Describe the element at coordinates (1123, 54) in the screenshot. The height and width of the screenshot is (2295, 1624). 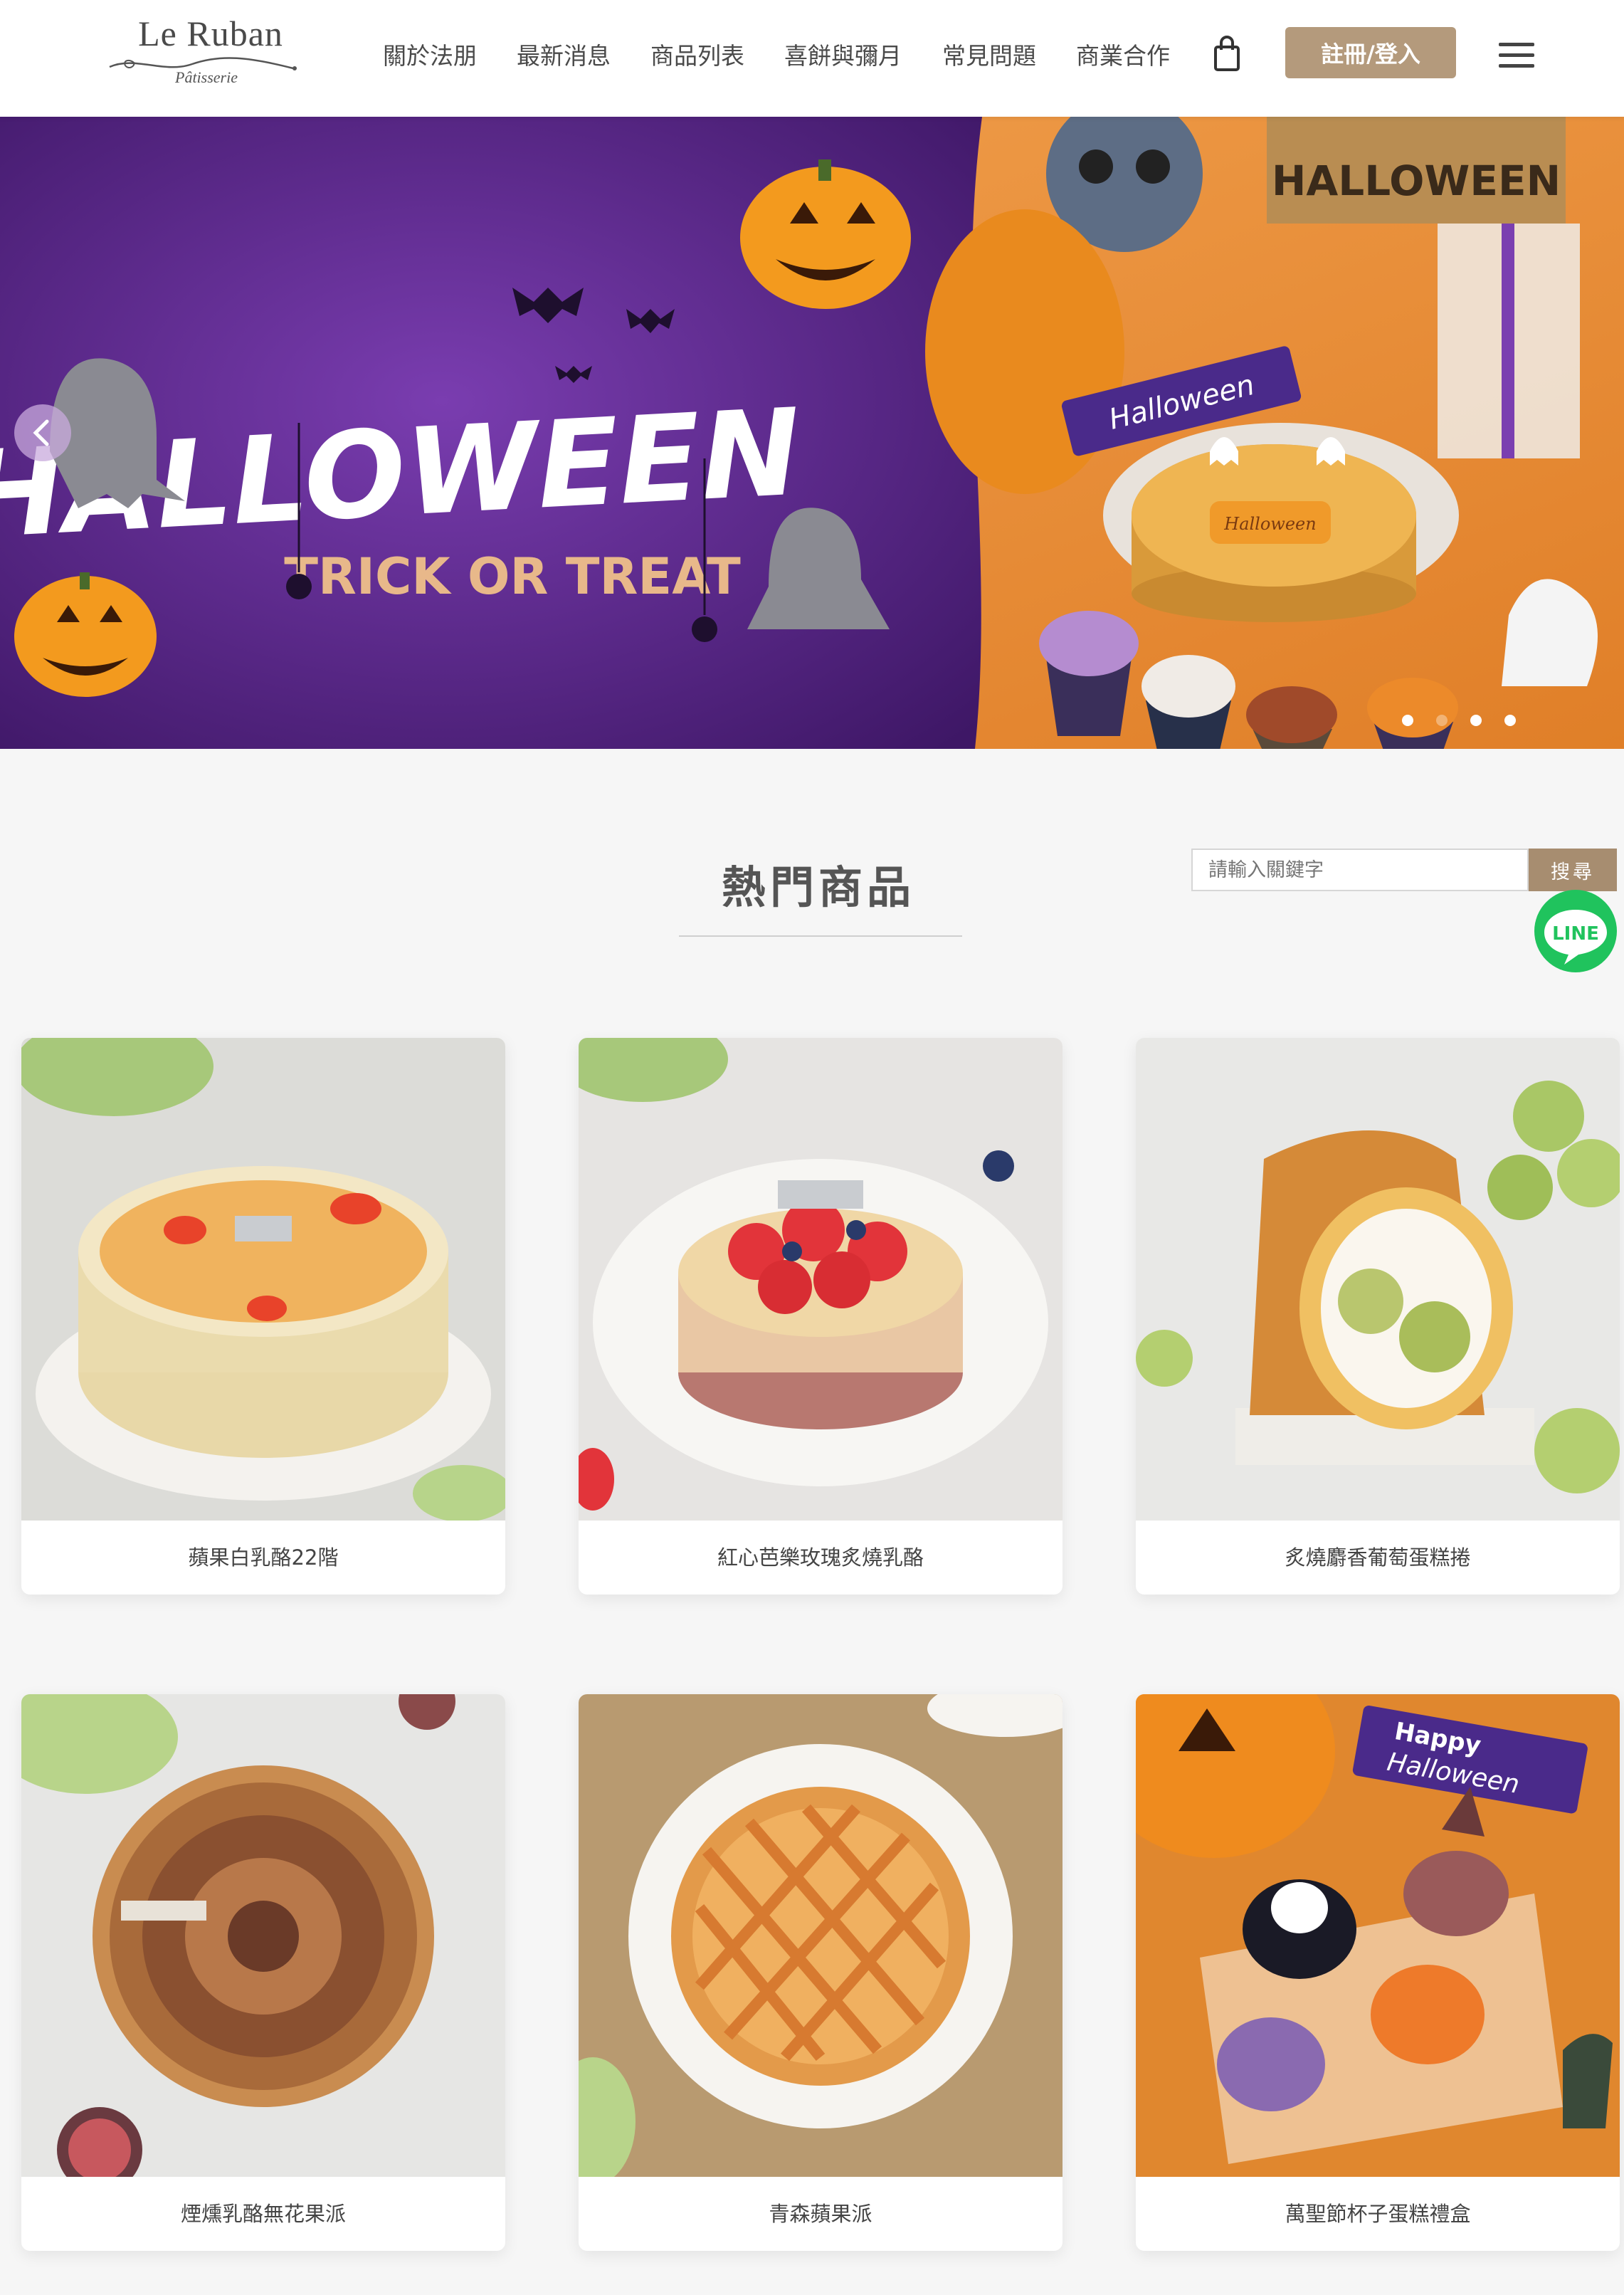
I see `nav-item-business: 商業合作` at that location.